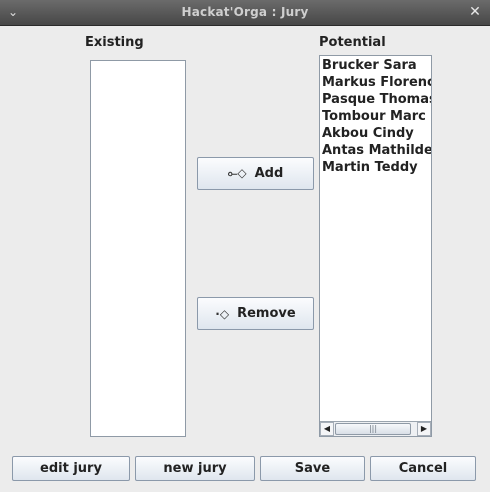 This screenshot has width=490, height=492. I want to click on edit-jury-button: edit jury, so click(71, 468).